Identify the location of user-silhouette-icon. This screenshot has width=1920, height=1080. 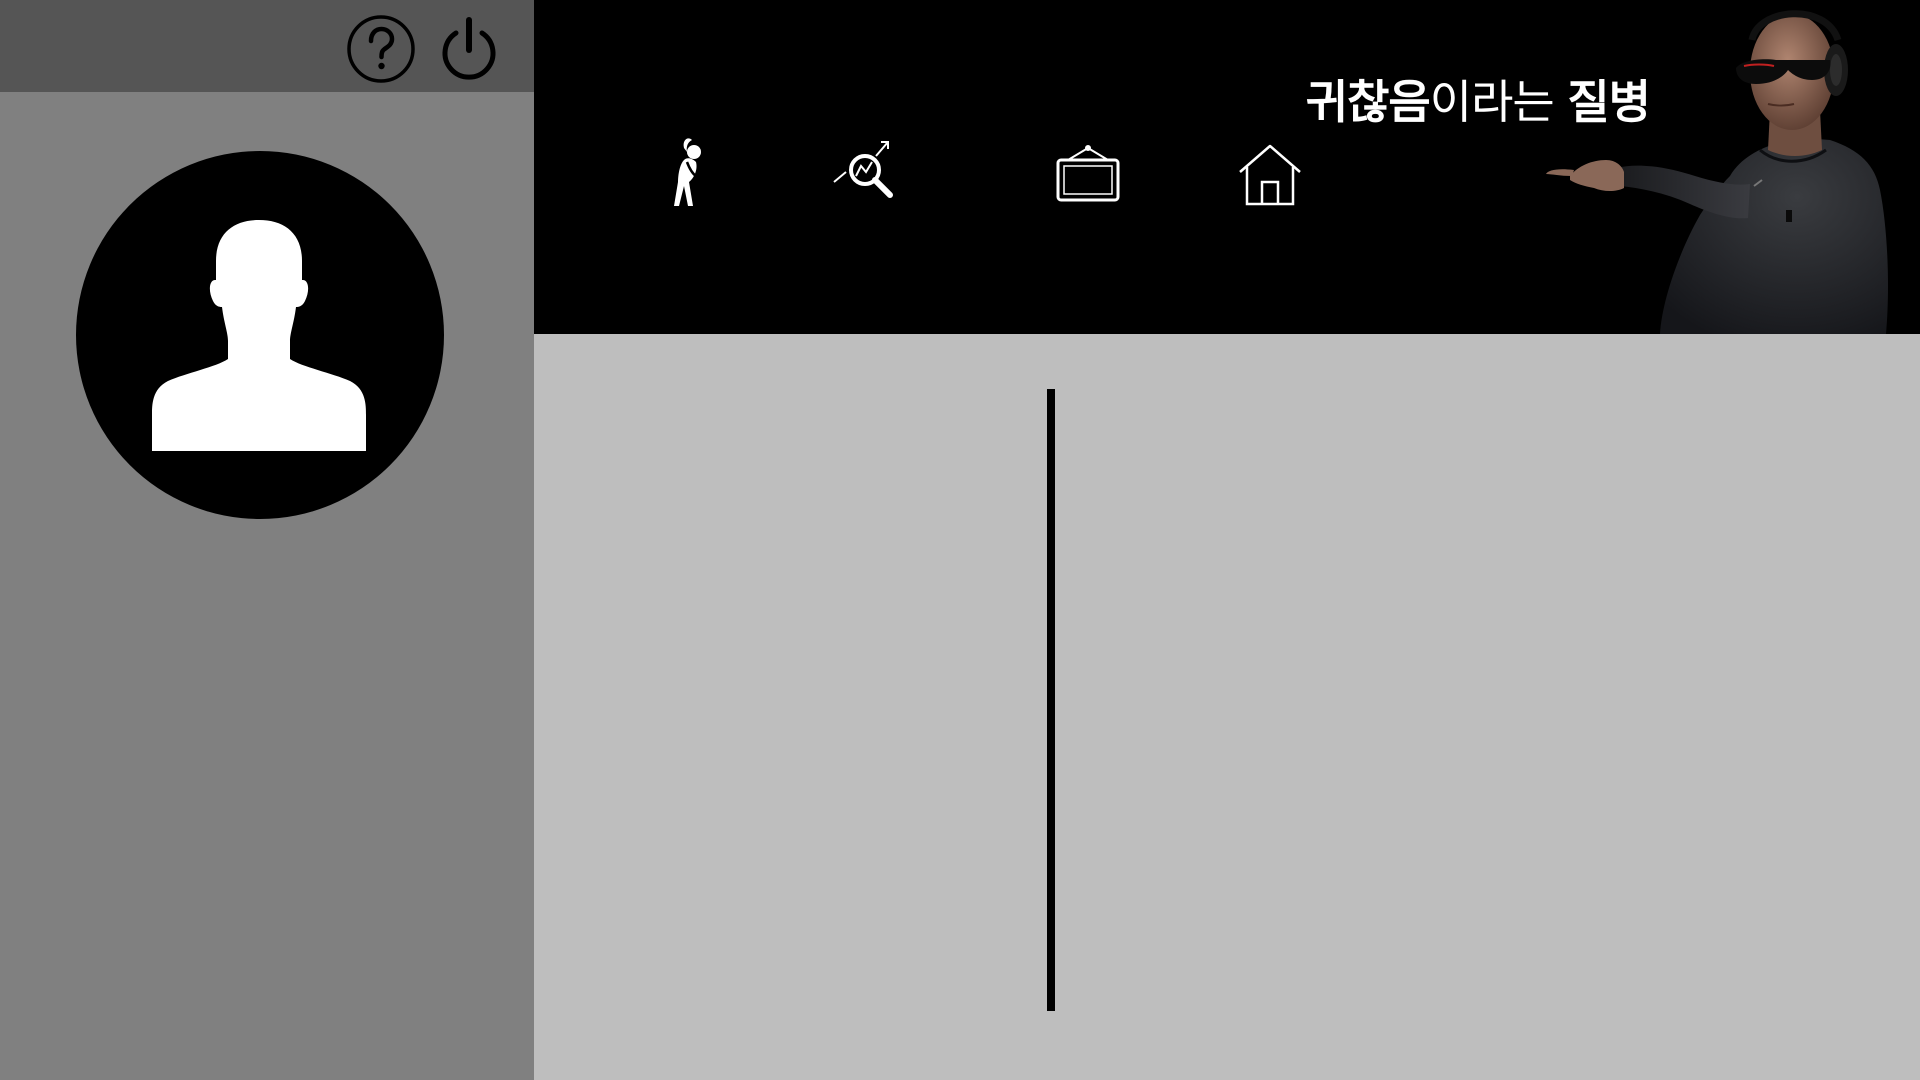
(259, 335).